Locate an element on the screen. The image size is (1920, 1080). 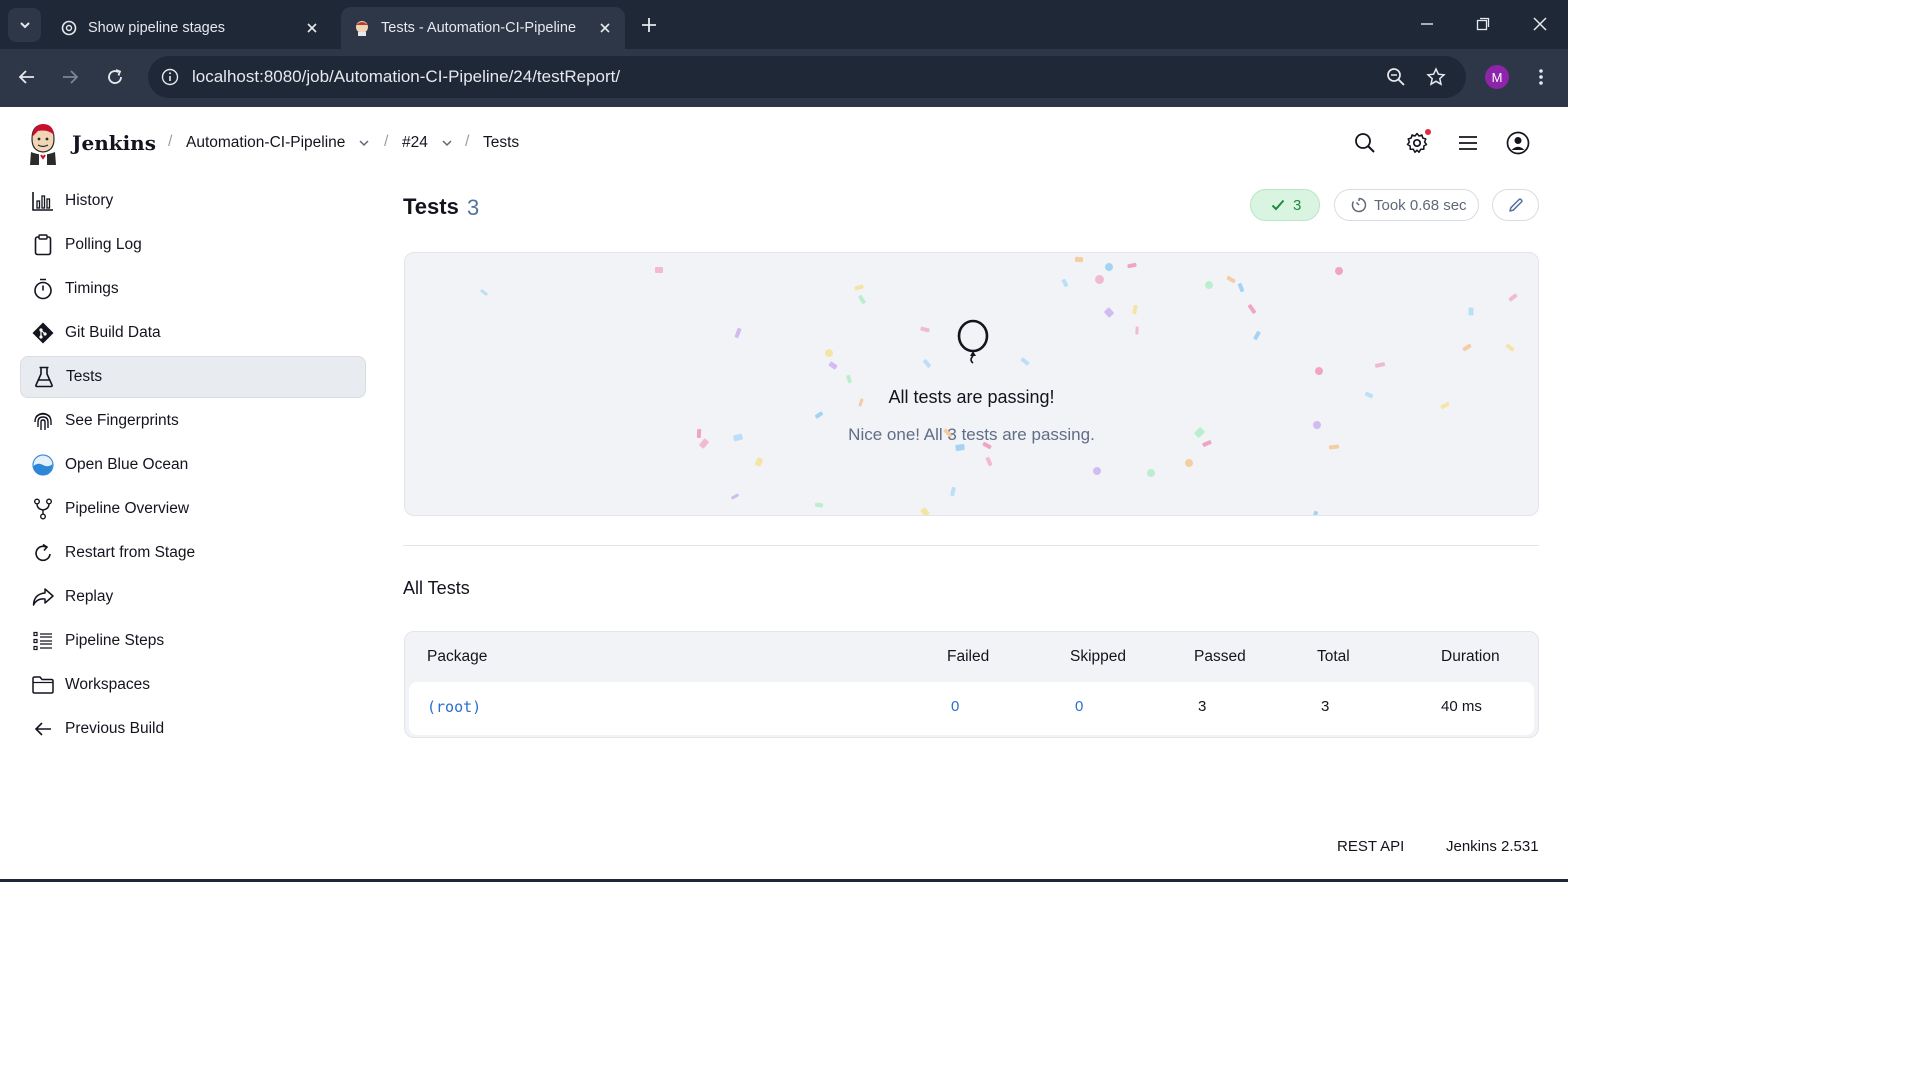
search-icon is located at coordinates (1365, 143).